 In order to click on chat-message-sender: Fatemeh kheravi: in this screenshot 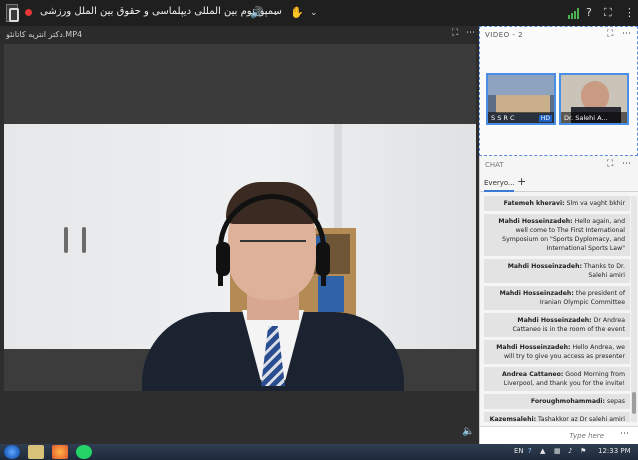, I will do `click(534, 203)`.